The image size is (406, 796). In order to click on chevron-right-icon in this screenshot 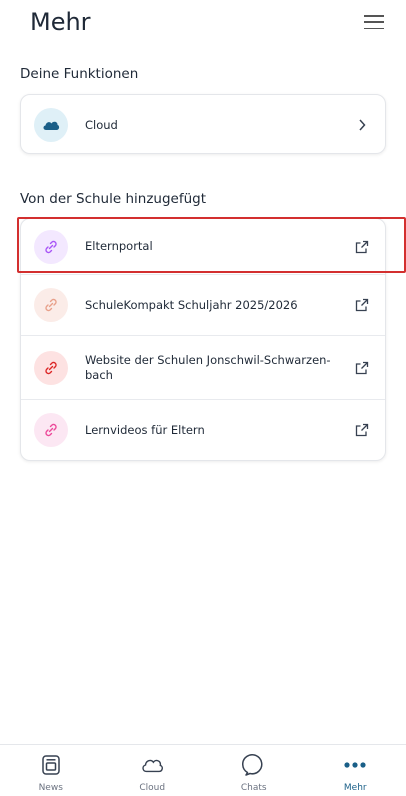, I will do `click(362, 125)`.